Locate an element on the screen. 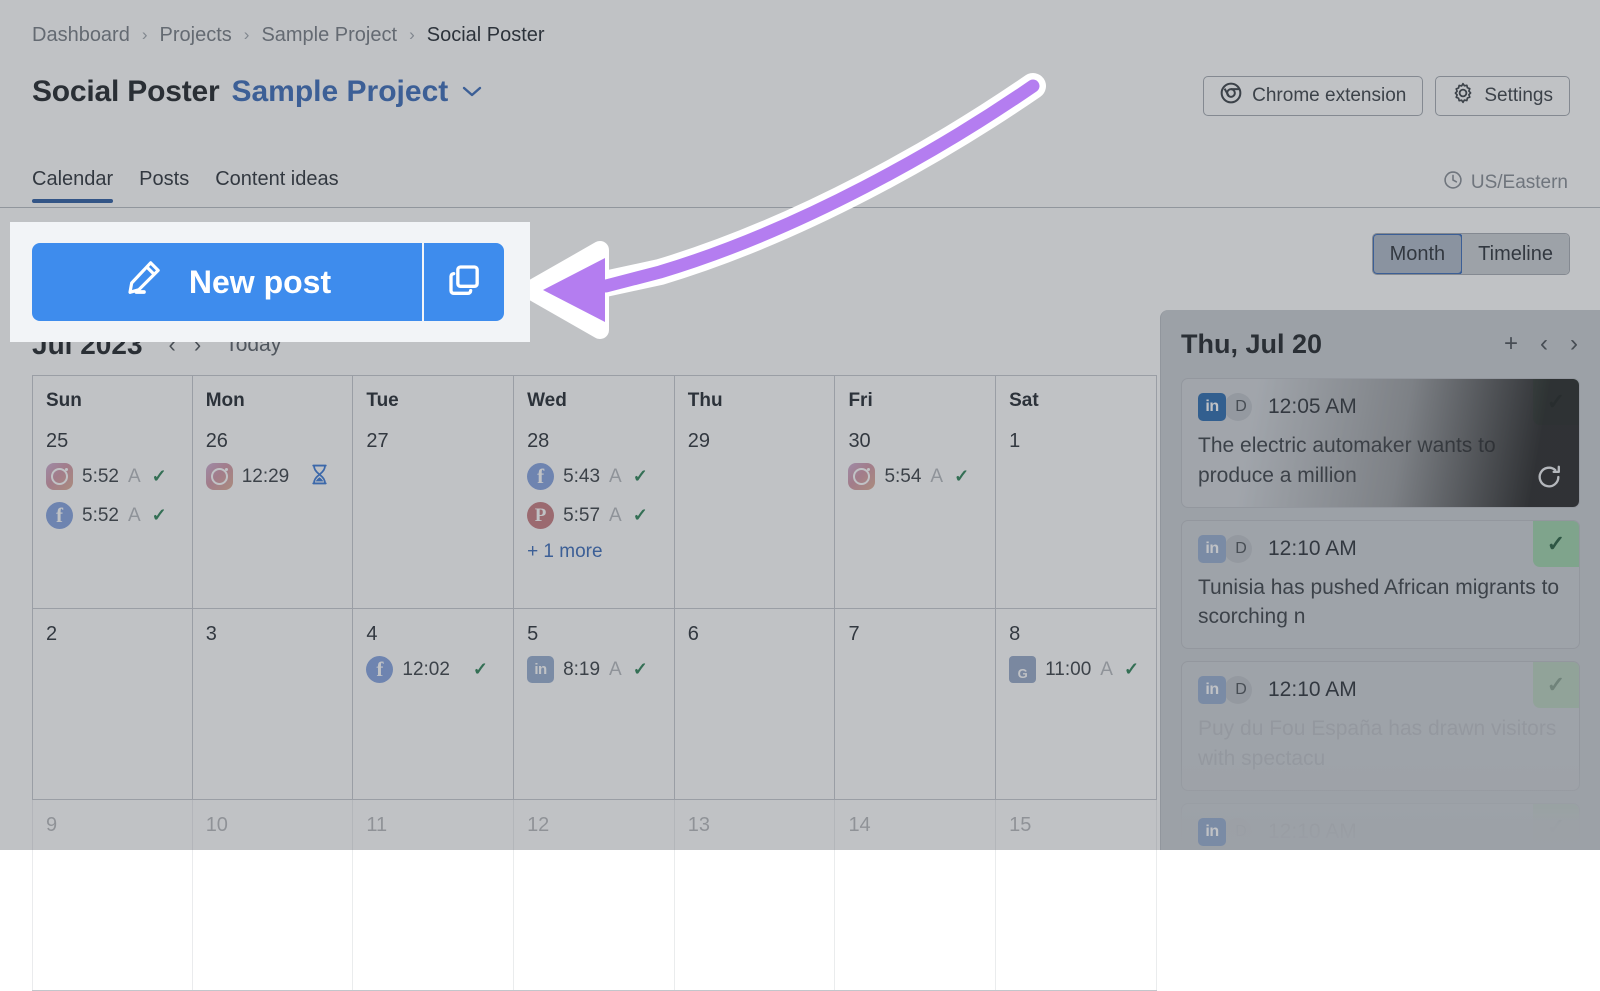  calendar-day-cell: Sun 25 5:52 A ✓ f 5:52 A ✓ is located at coordinates (112, 492).